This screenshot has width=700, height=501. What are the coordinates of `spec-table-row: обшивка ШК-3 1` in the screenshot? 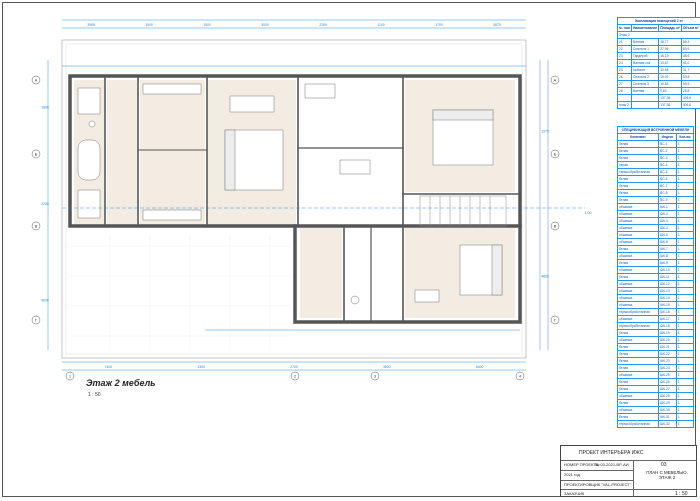 It's located at (655, 221).